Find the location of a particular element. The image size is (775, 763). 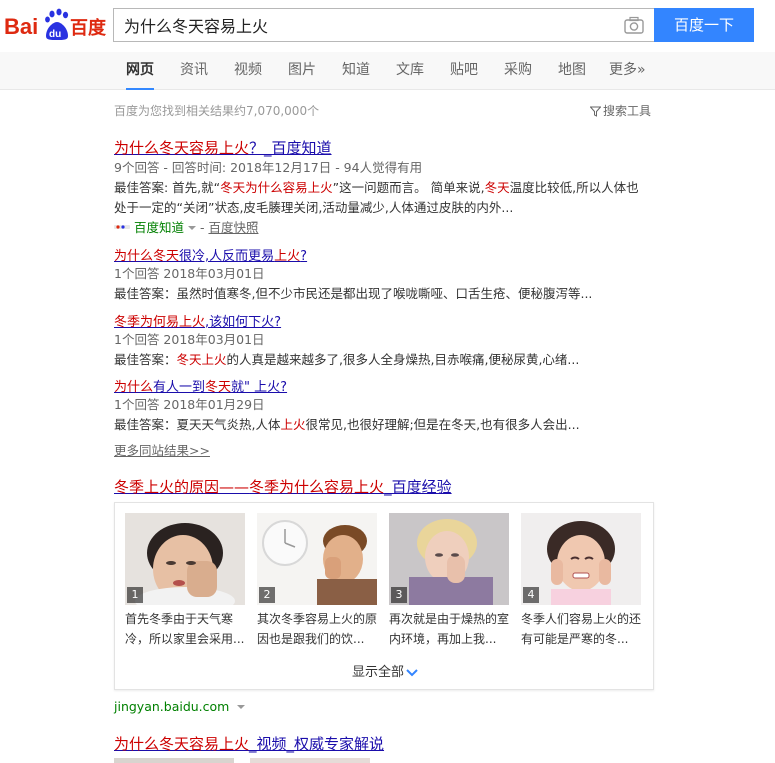

tab-web: 网页 is located at coordinates (140, 71).